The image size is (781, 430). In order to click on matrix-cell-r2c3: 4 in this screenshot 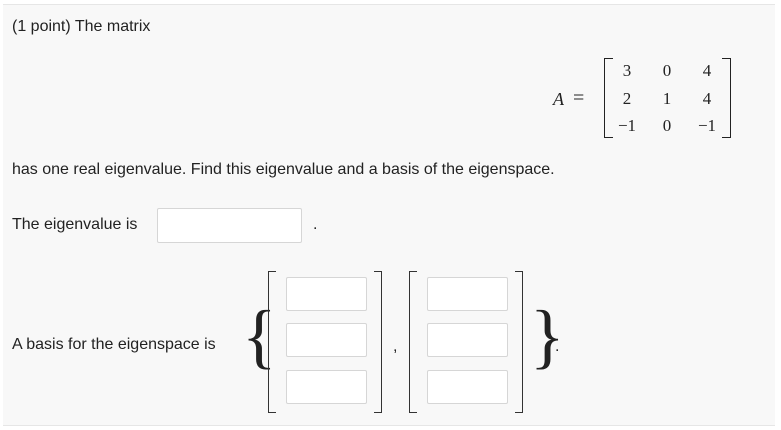, I will do `click(707, 98)`.